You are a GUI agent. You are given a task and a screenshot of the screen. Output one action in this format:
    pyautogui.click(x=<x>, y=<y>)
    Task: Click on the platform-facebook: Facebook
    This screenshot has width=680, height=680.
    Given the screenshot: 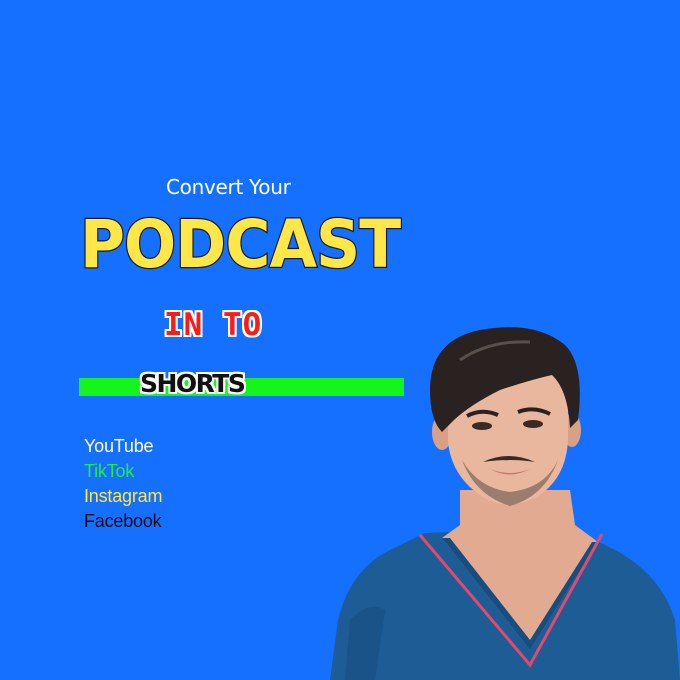 What is the action you would take?
    pyautogui.click(x=123, y=521)
    